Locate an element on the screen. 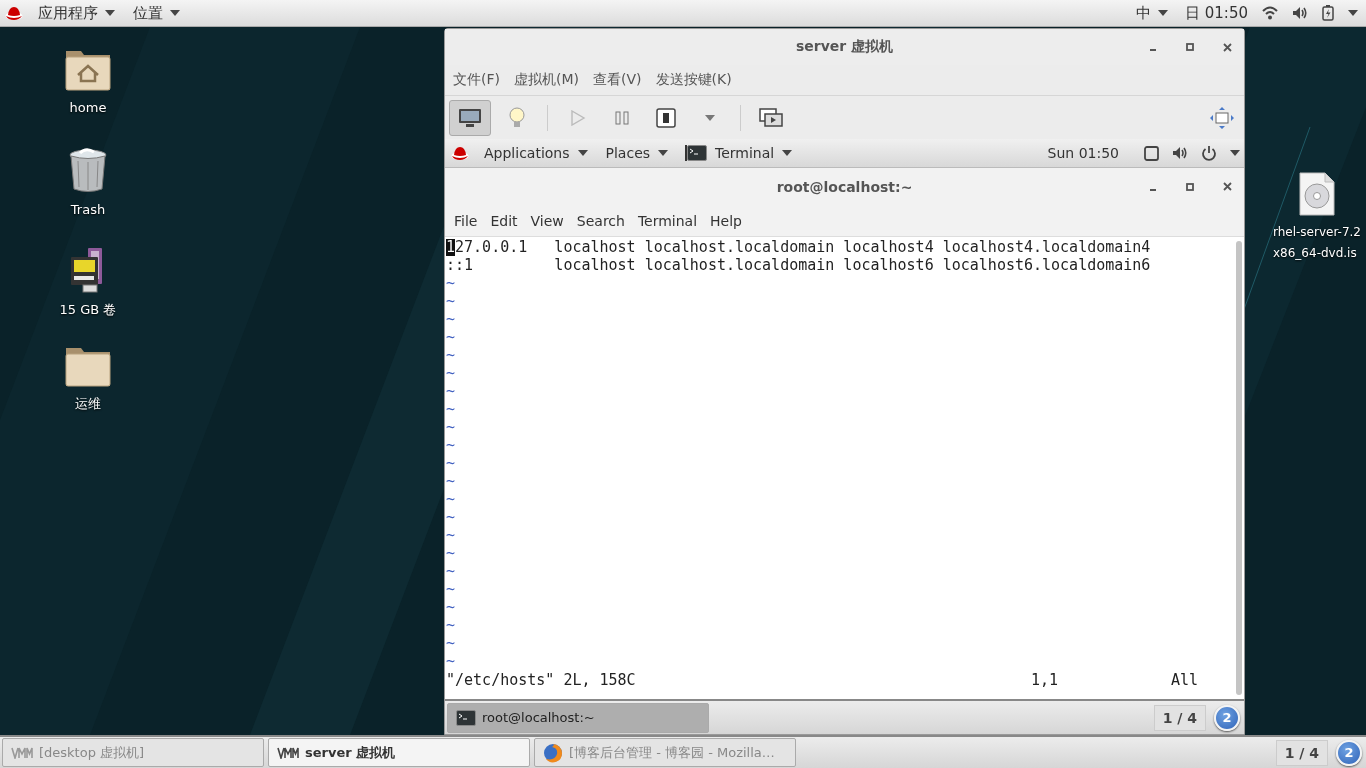  view-toggle is located at coordinates (470, 117).